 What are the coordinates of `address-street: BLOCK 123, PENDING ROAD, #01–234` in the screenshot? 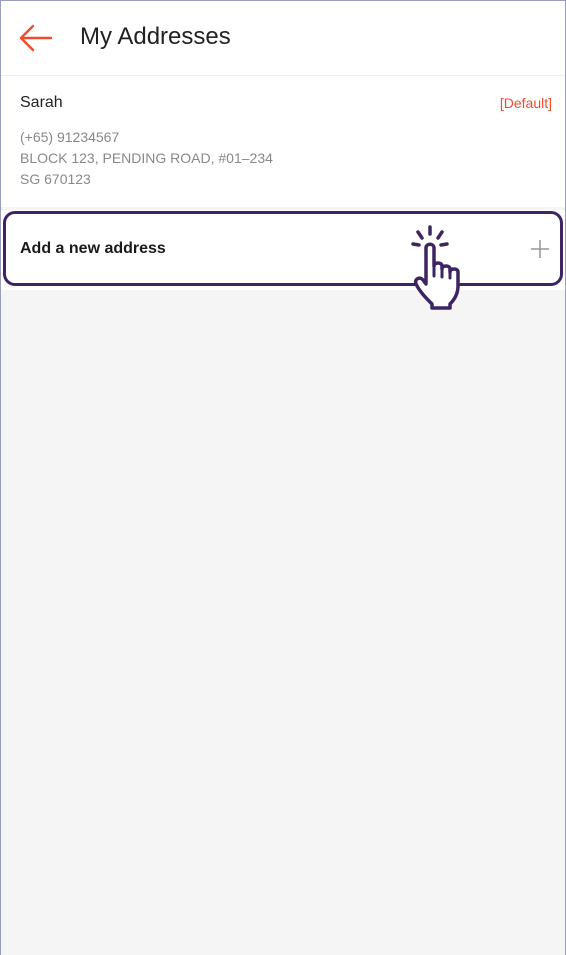 It's located at (146, 158).